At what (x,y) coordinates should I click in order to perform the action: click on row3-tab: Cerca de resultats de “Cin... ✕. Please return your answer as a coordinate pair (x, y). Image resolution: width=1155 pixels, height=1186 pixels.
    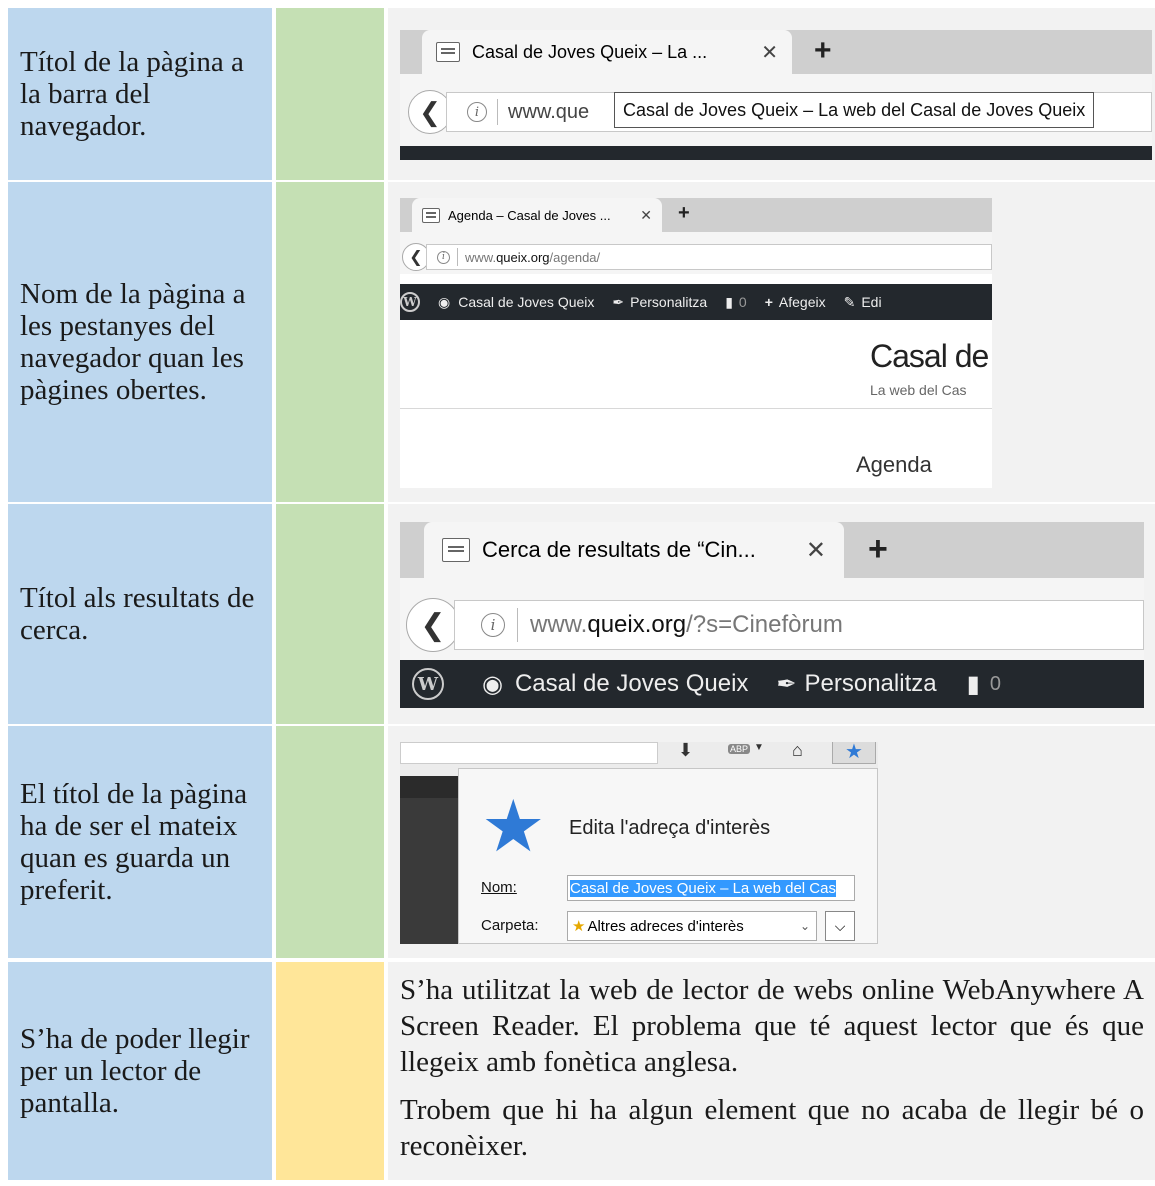
    Looking at the image, I should click on (634, 550).